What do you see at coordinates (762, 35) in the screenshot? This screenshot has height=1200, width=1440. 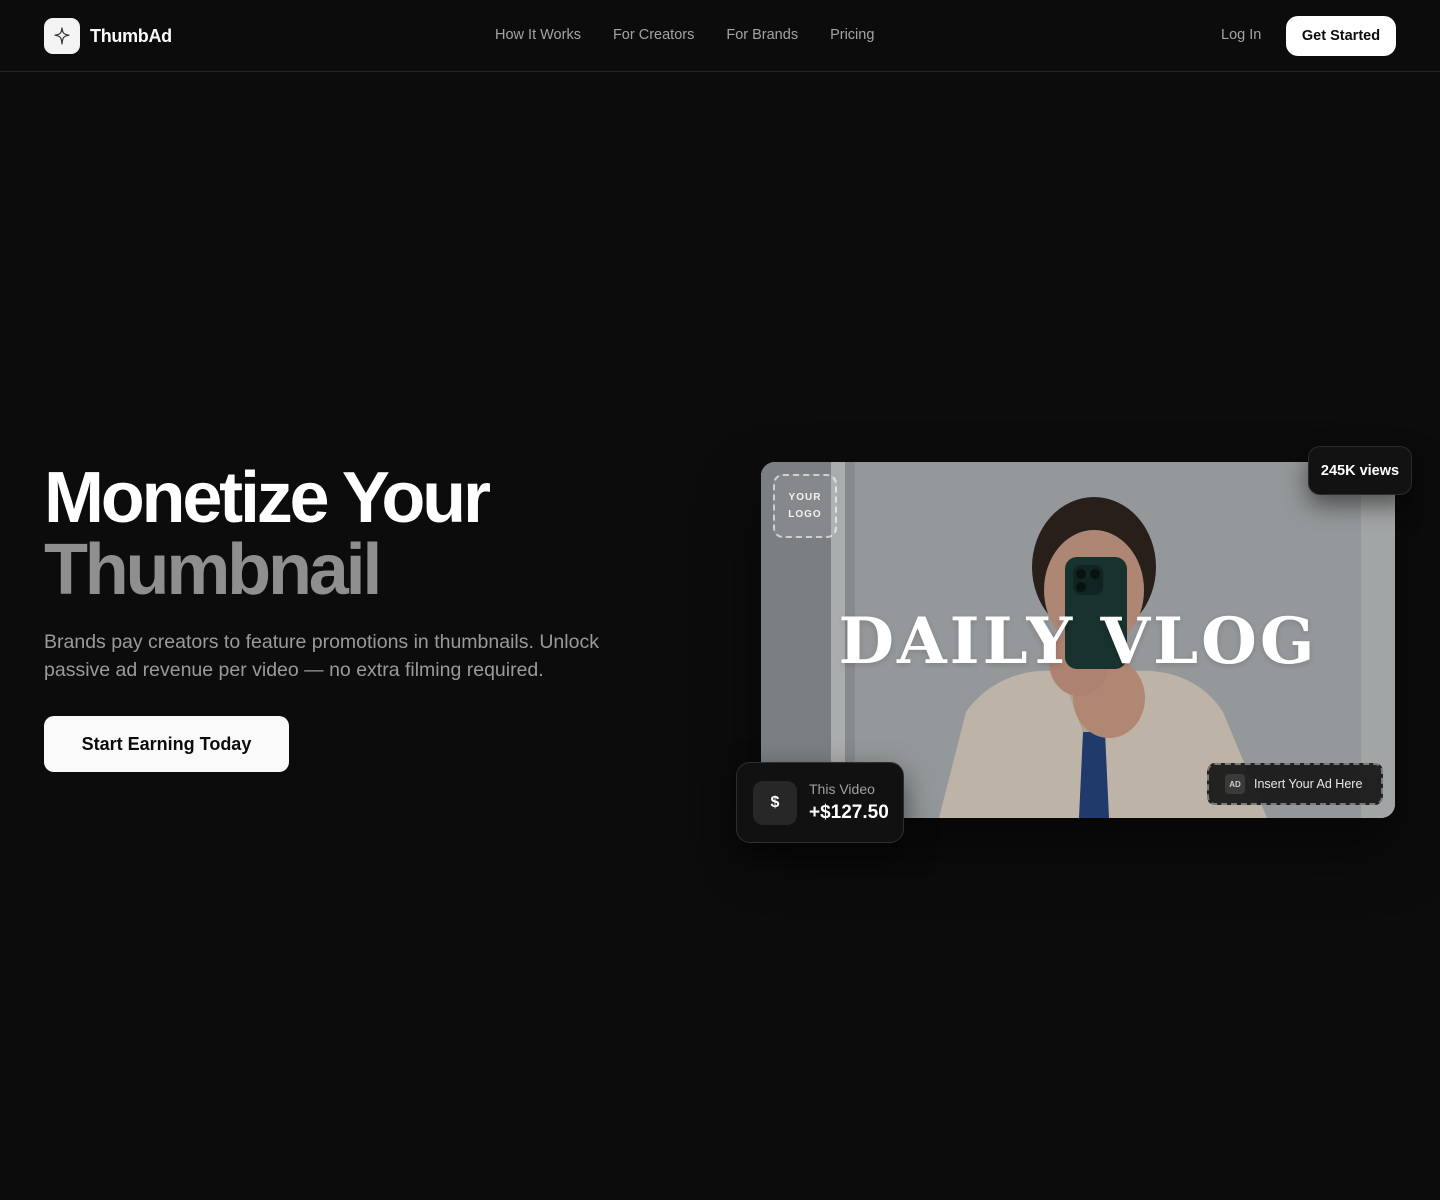 I see `nav-link-for-brands: For Brands` at bounding box center [762, 35].